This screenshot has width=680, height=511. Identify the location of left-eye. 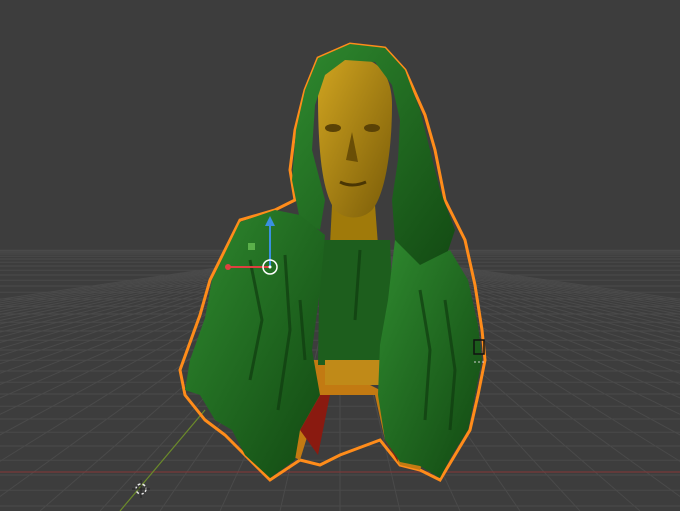
(333, 128).